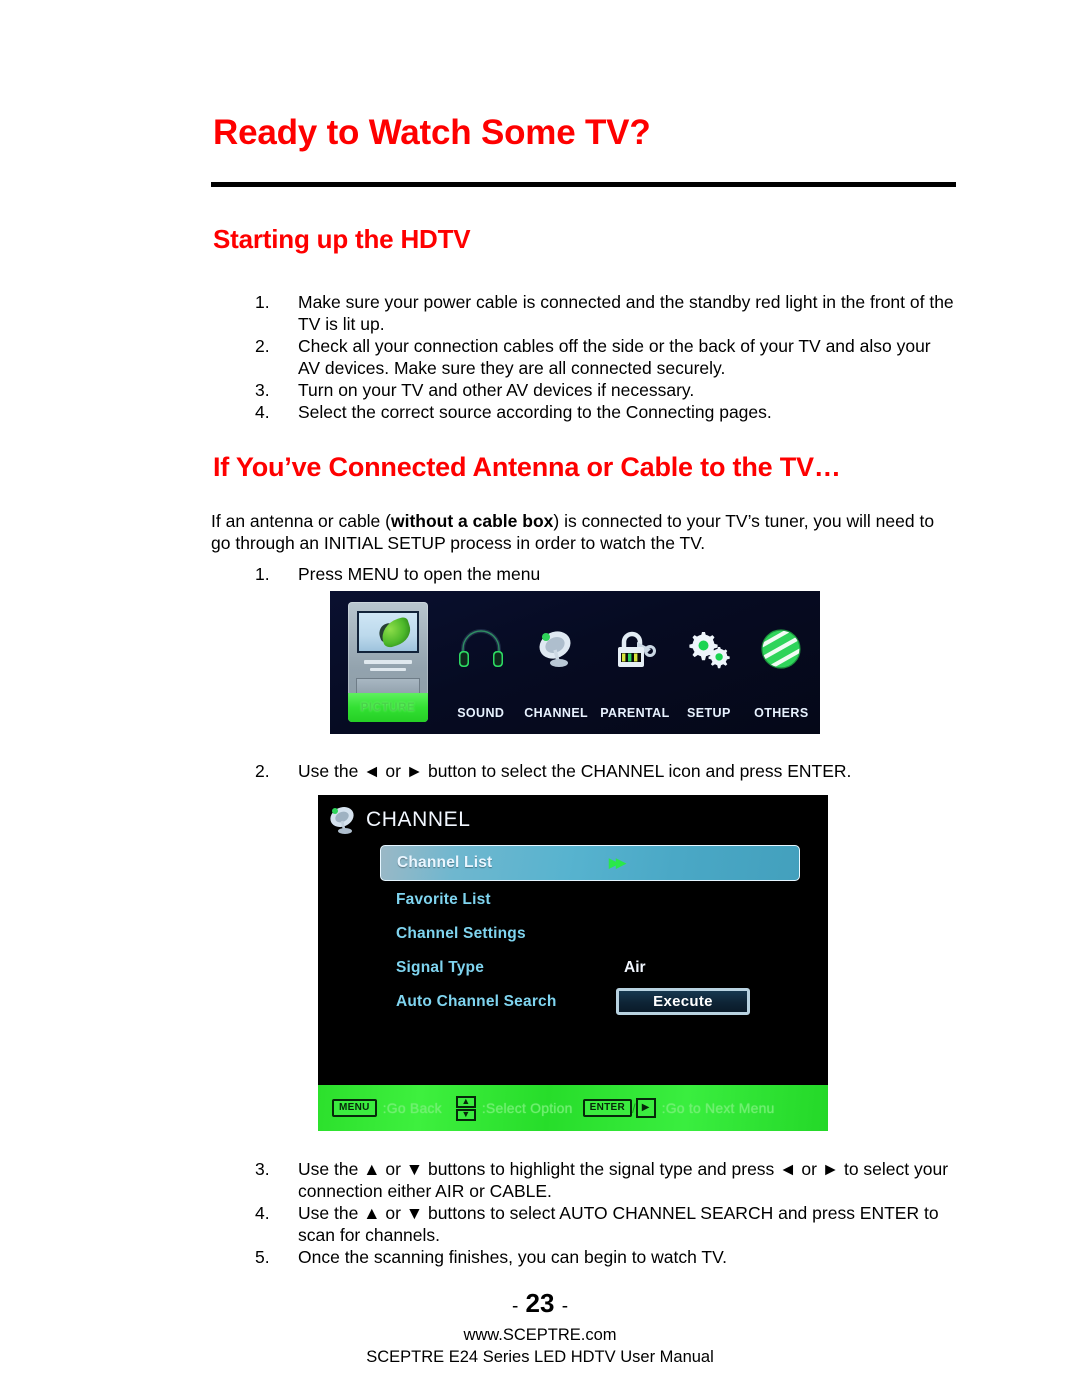  I want to click on tv-menu-item-picture: PICTURE, so click(387, 662).